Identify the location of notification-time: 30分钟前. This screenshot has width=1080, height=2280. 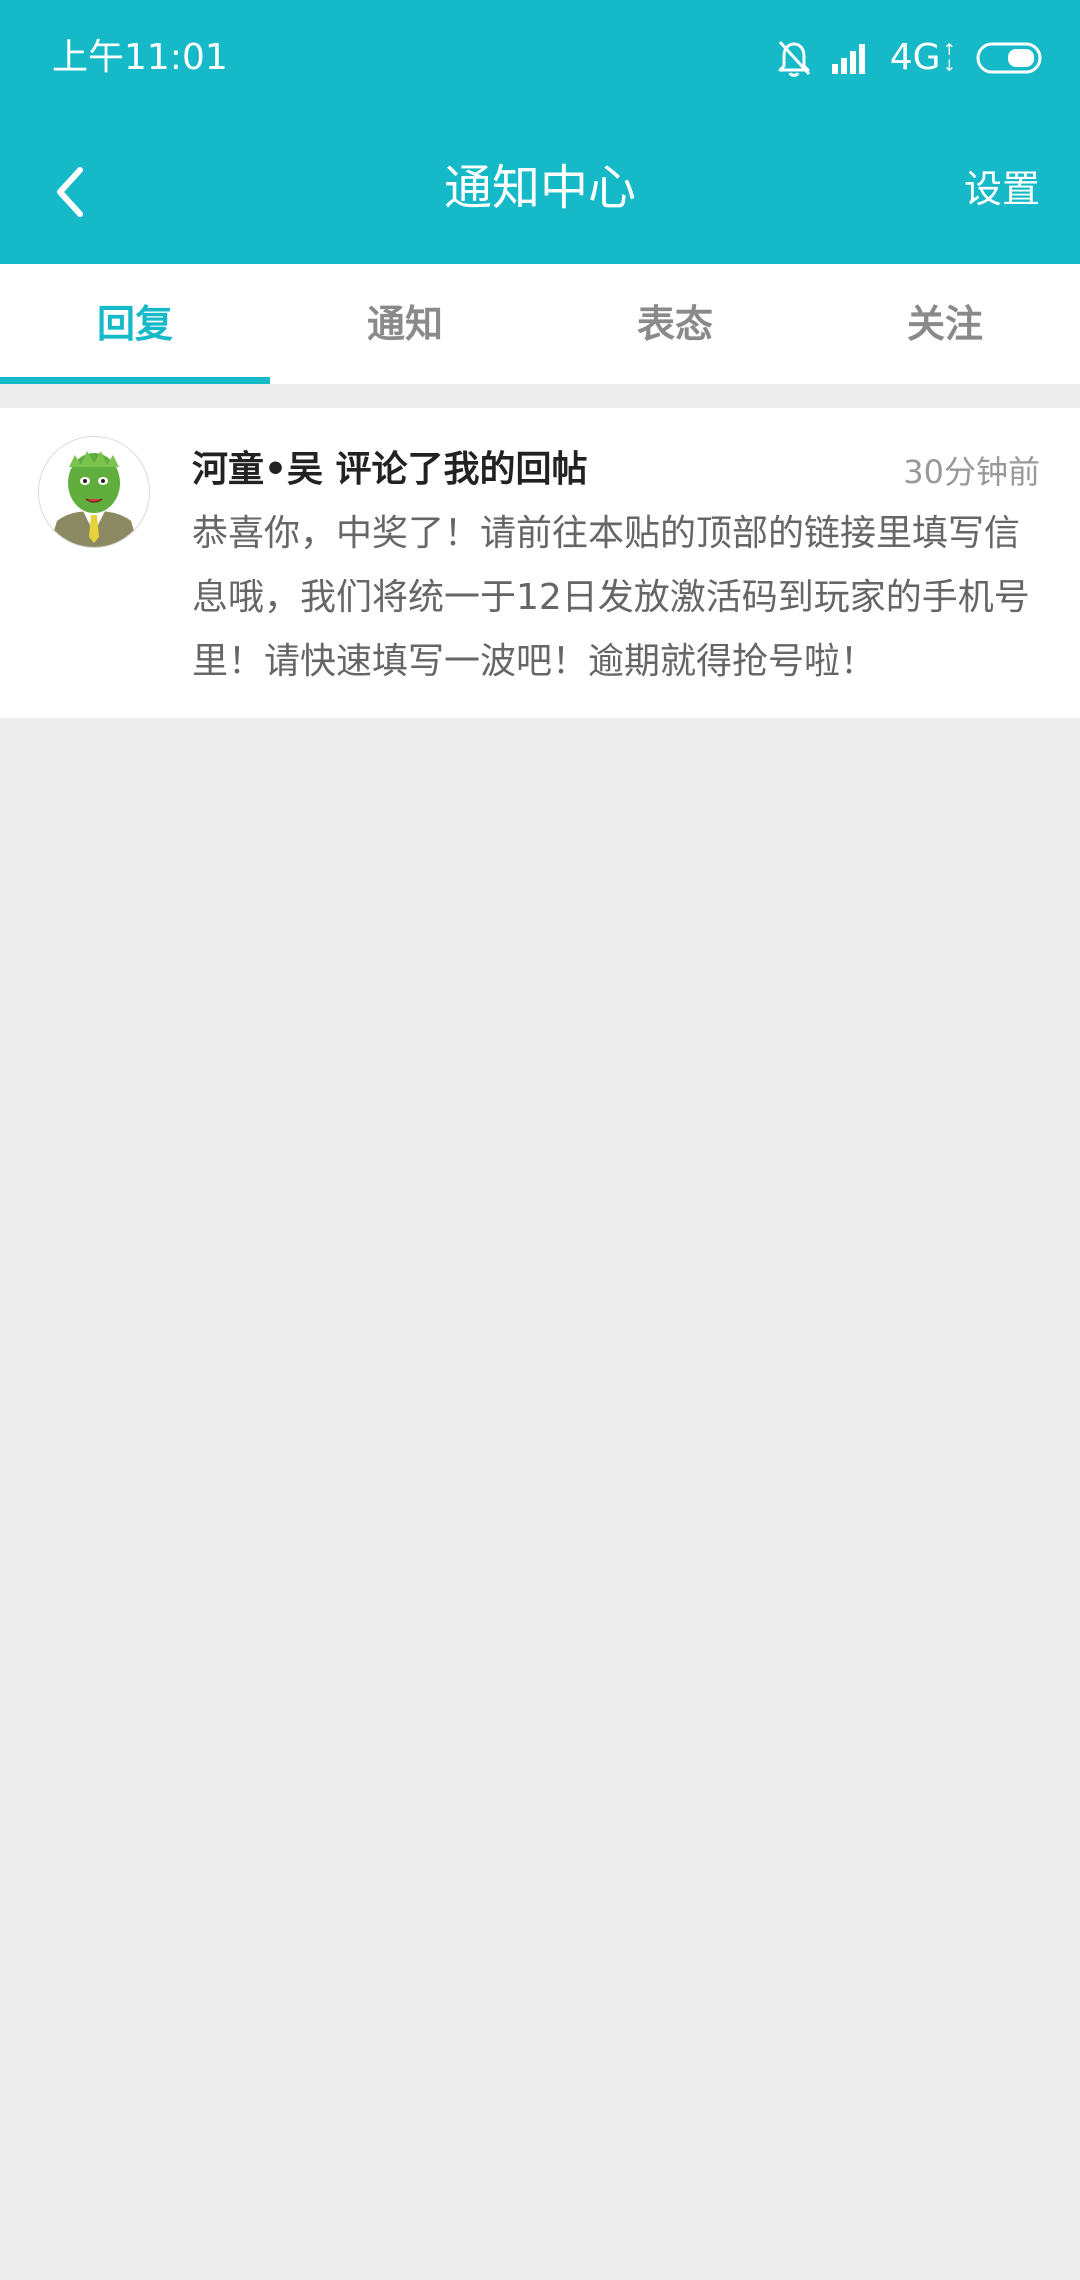
(971, 472).